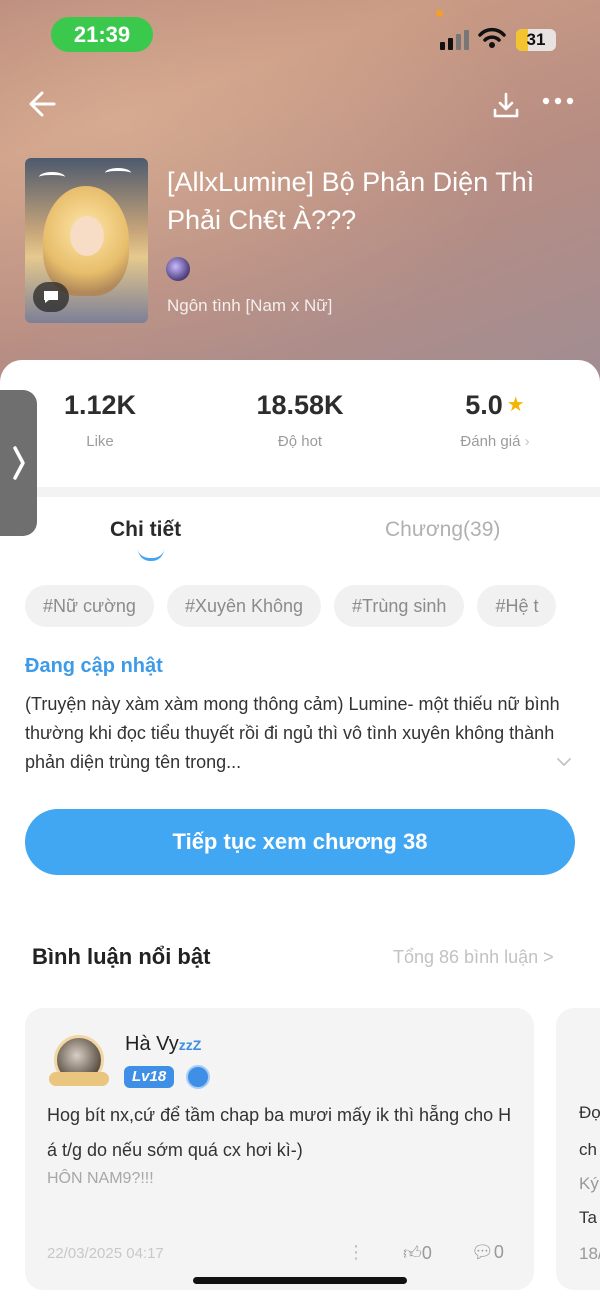  I want to click on chat-bubble-icon, so click(51, 297).